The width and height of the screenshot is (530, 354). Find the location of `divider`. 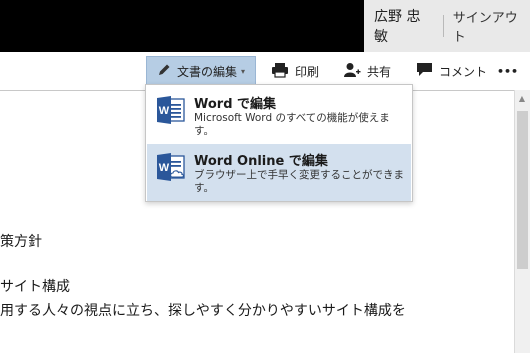

divider is located at coordinates (443, 26).